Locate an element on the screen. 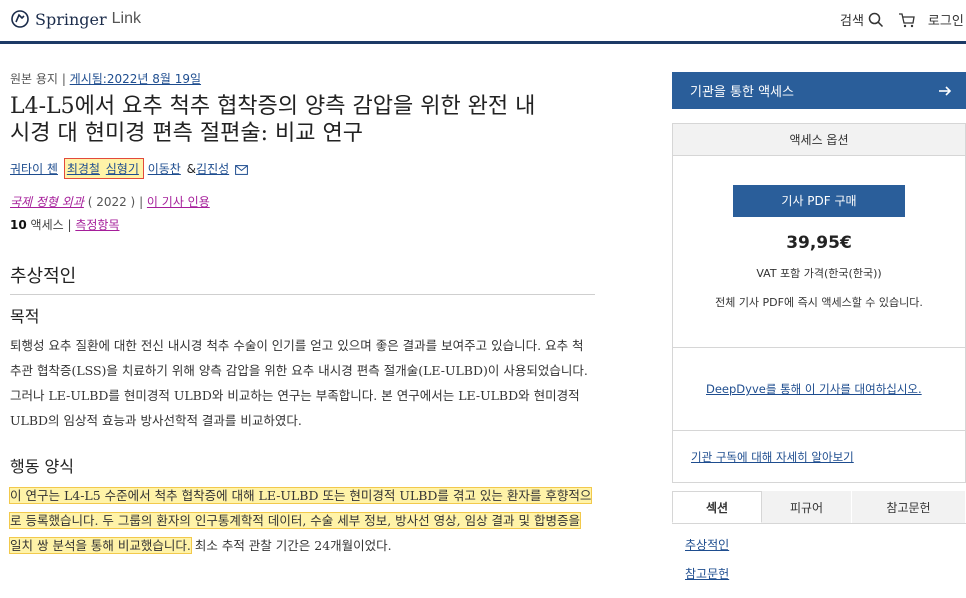  subscription-link: 기관 구독에 대해 자세히 알아보기 is located at coordinates (772, 457).